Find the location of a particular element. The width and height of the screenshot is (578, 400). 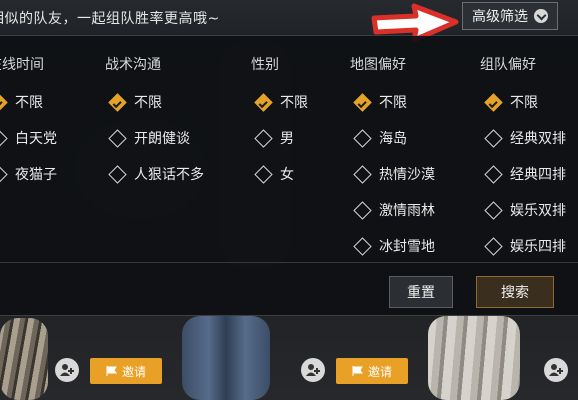

option-map-any: 不限 is located at coordinates (380, 102).